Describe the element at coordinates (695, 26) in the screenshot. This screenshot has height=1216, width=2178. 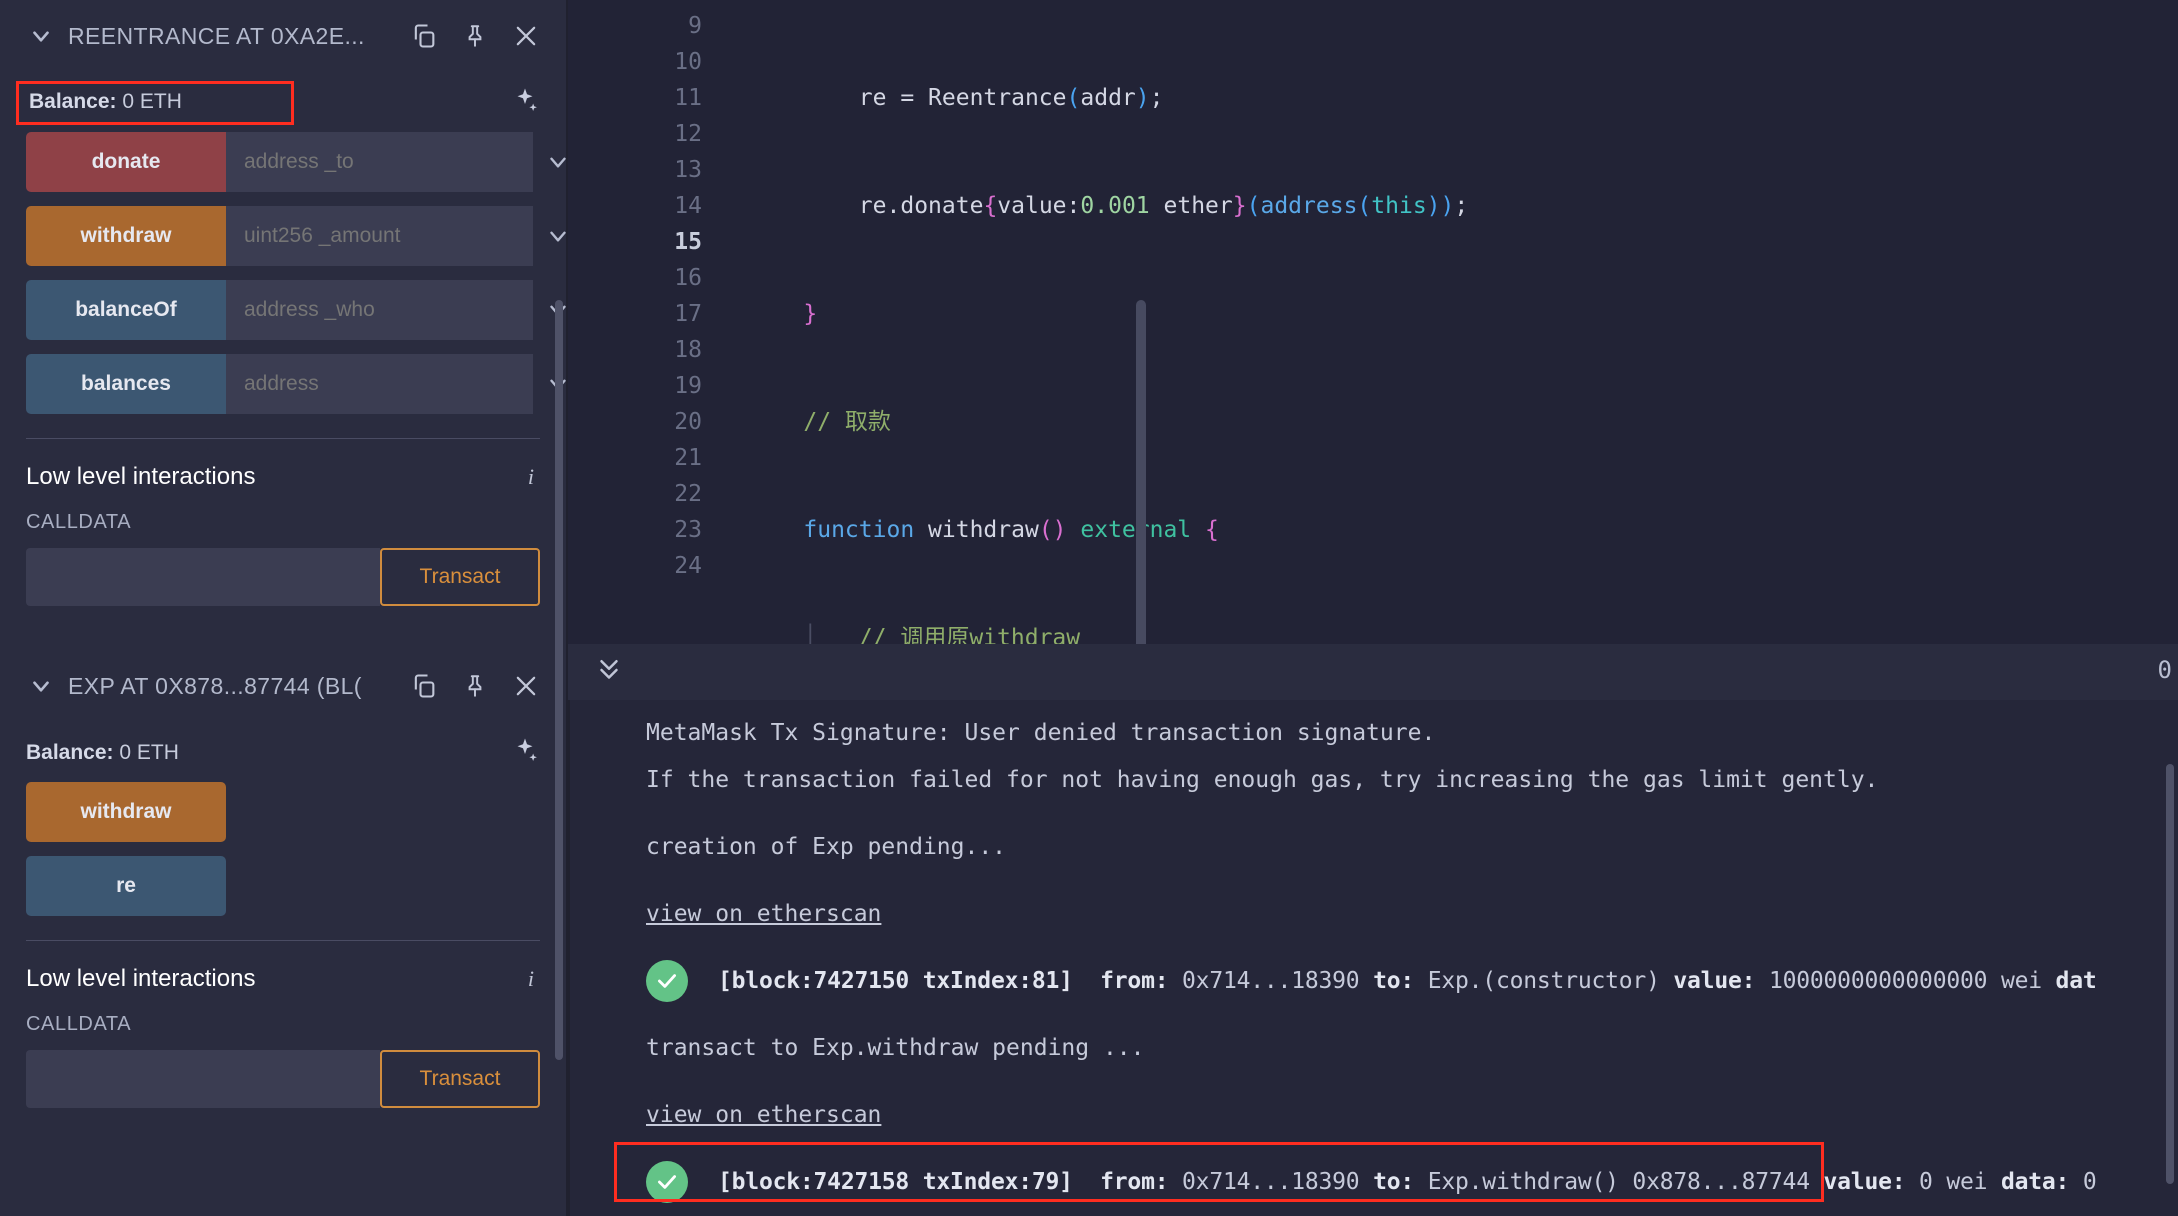
I see `line-number: 9` at that location.